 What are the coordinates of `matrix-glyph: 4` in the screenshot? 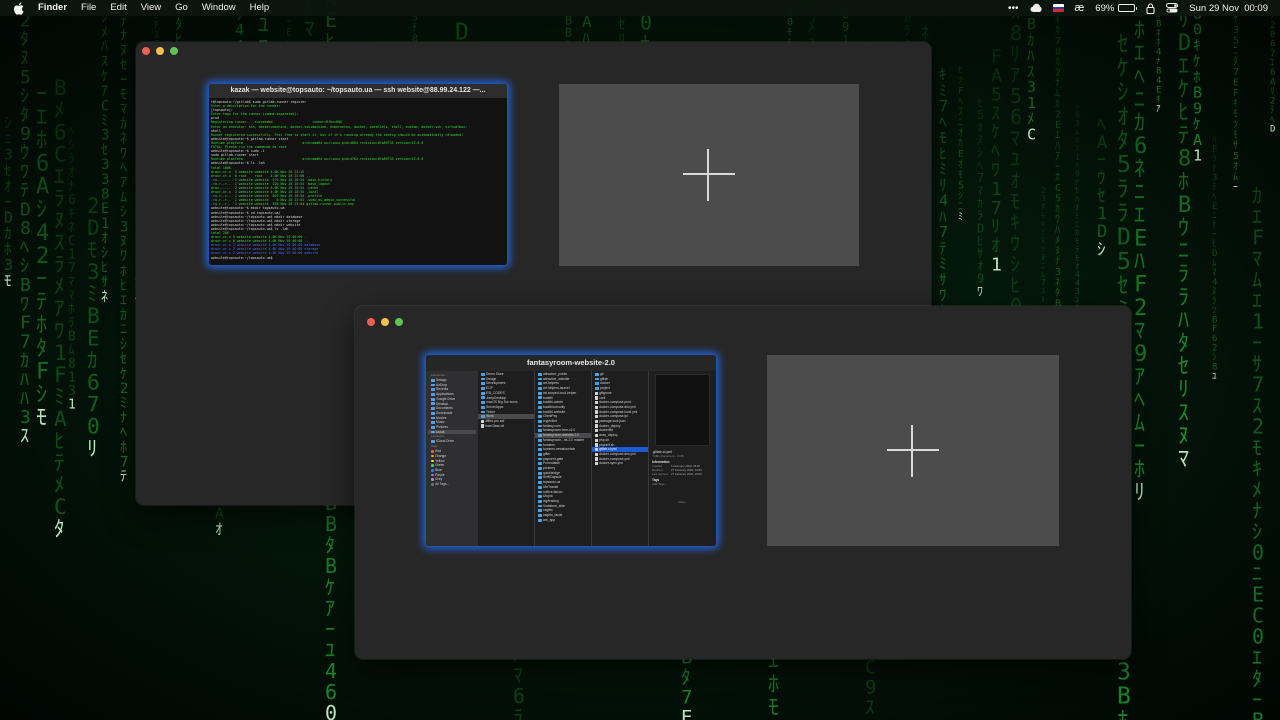 It's located at (42, 233).